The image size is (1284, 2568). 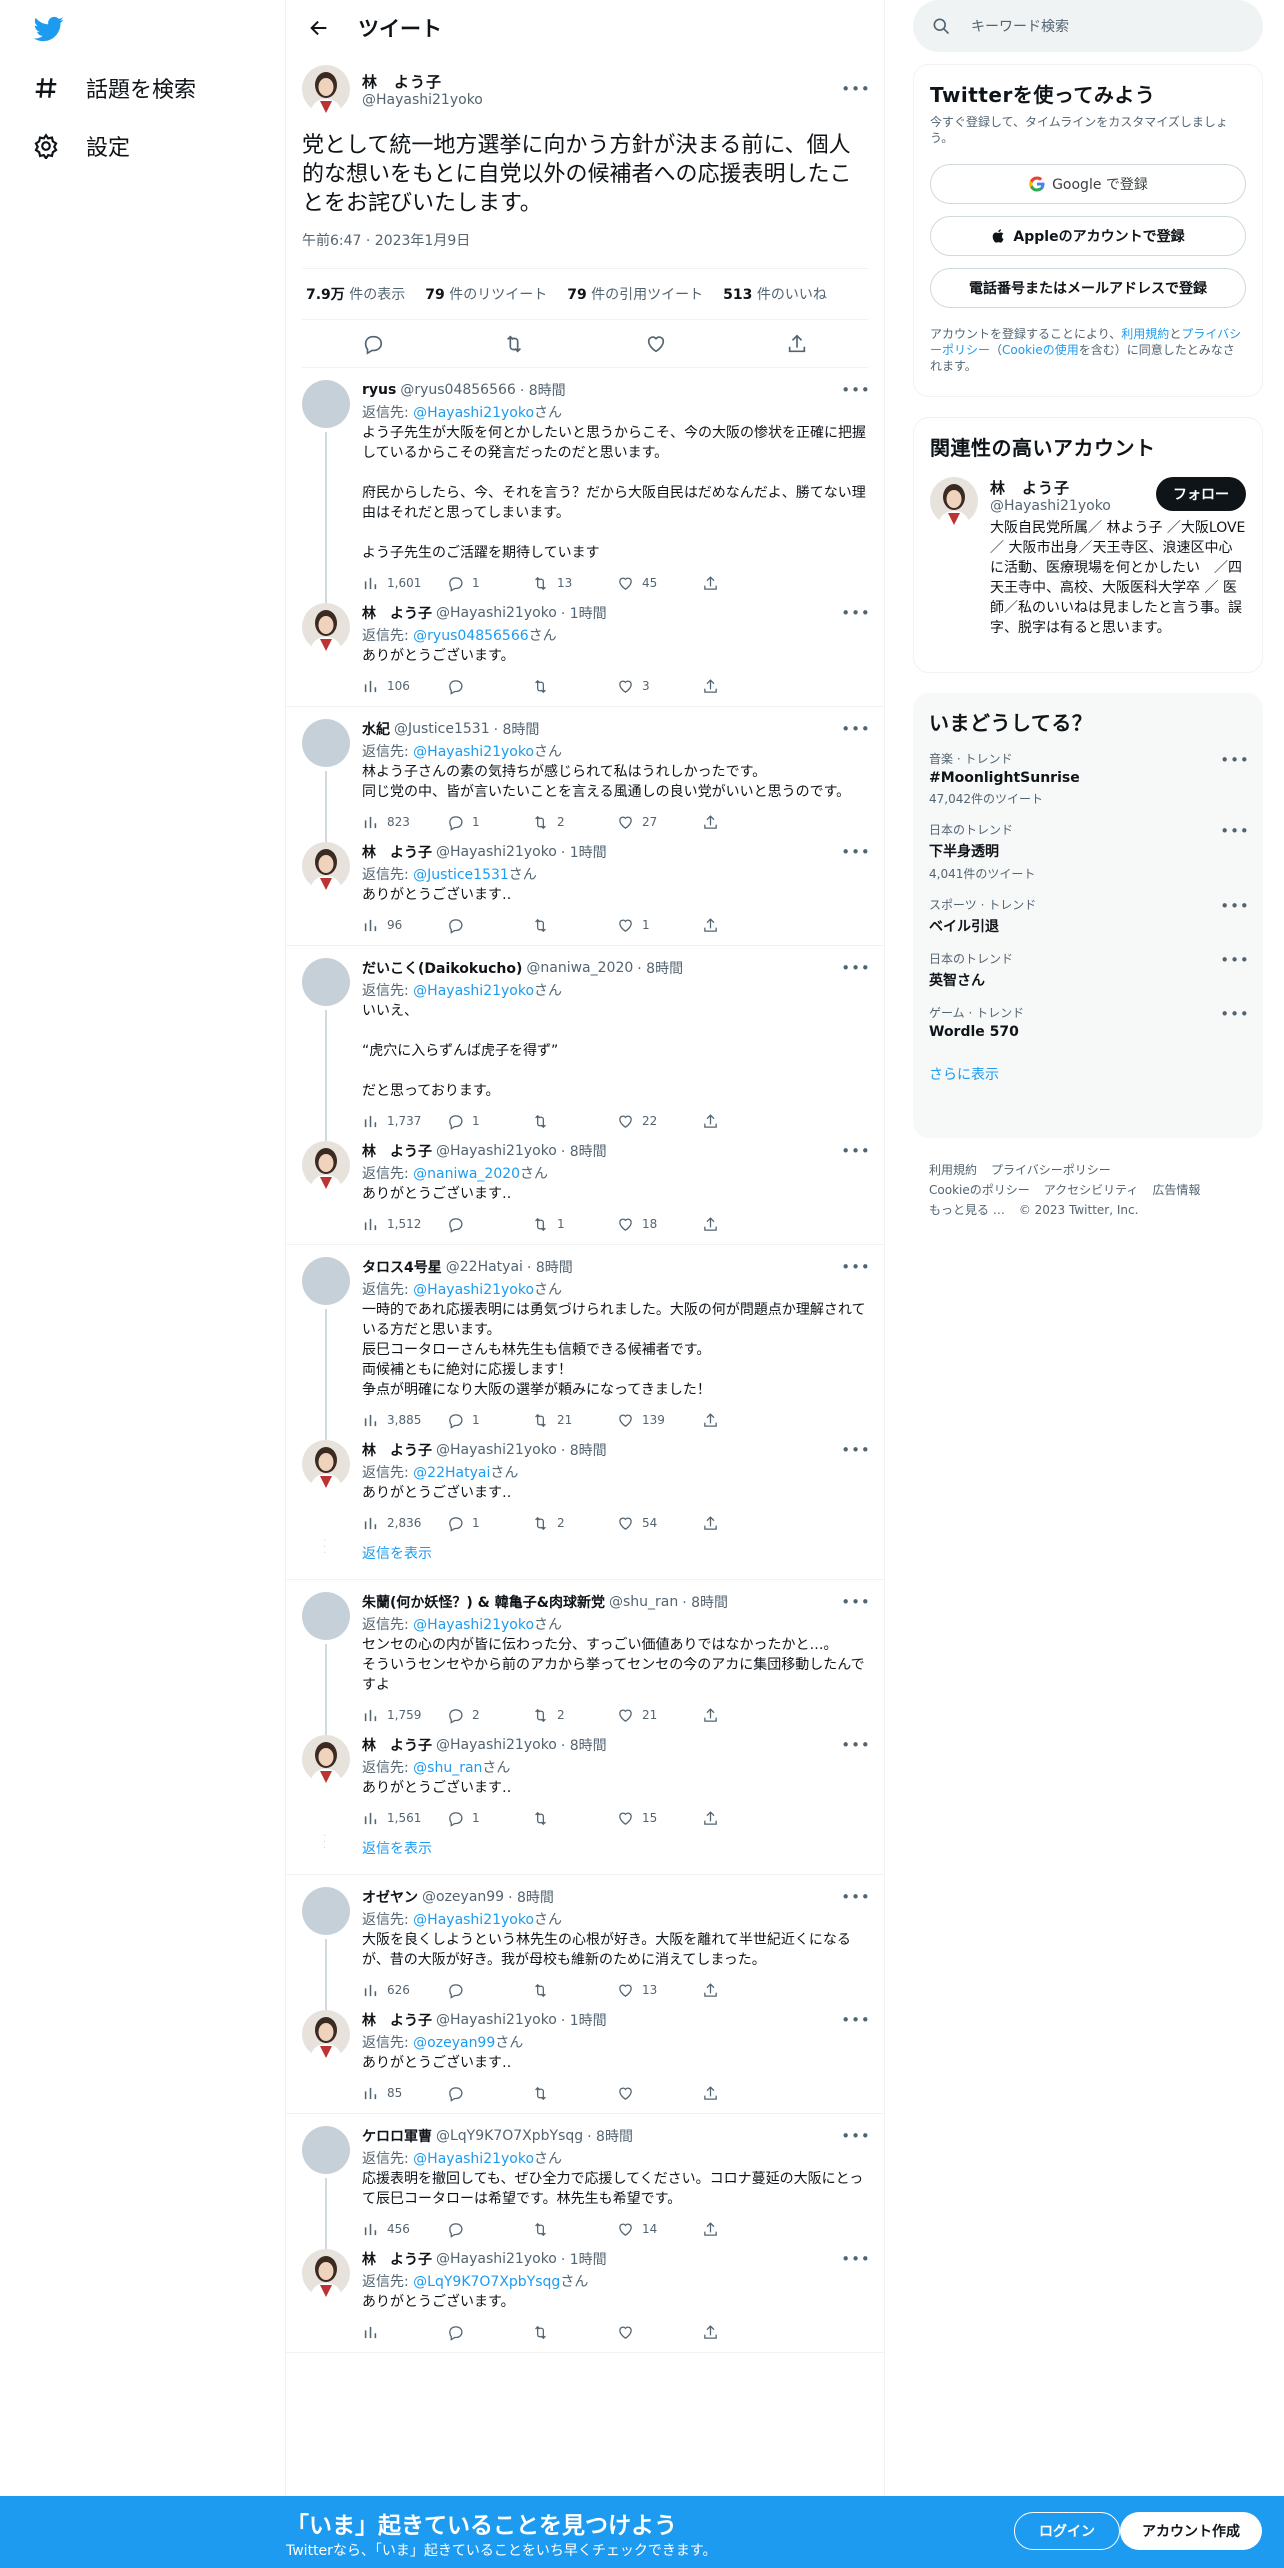 I want to click on retweet-button: 21, so click(x=574, y=1420).